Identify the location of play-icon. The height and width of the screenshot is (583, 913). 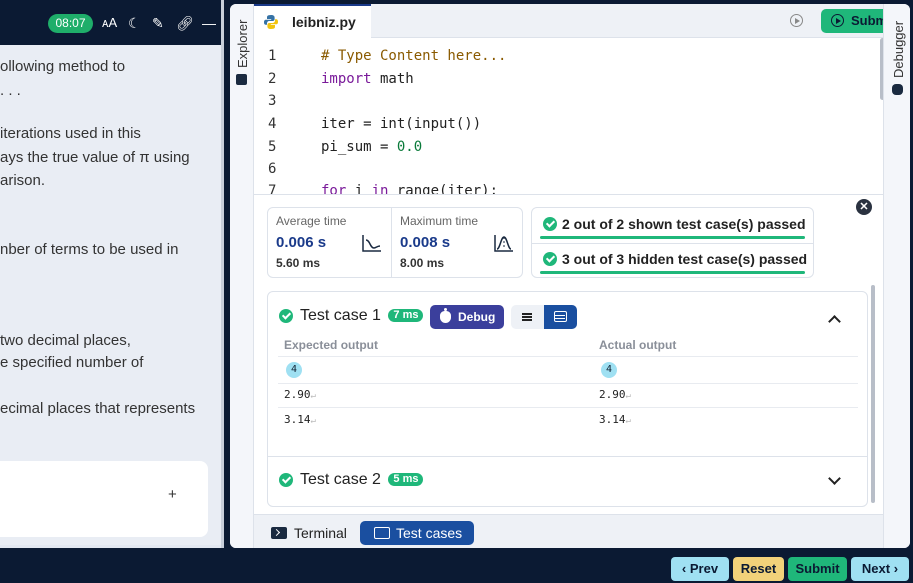
(837, 20).